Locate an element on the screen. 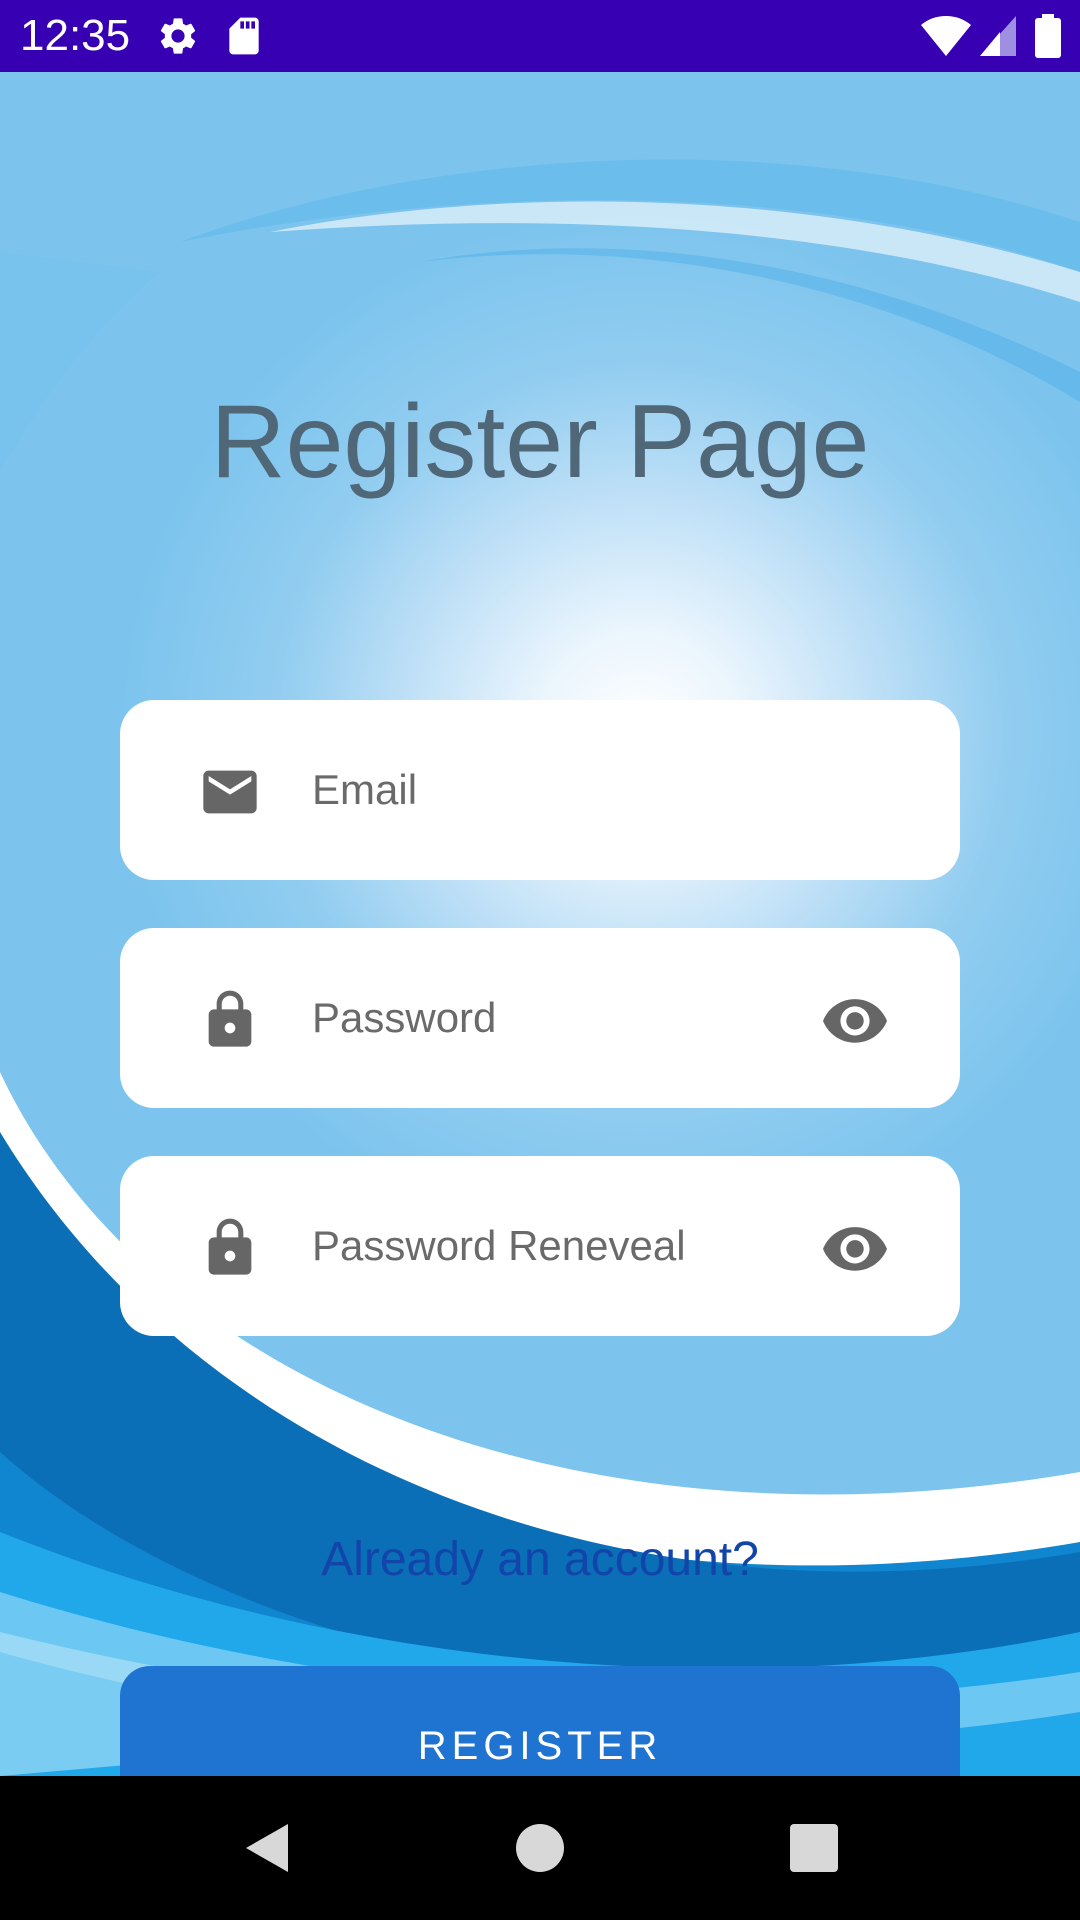 This screenshot has width=1080, height=1920. page-title: Register Page is located at coordinates (540, 442).